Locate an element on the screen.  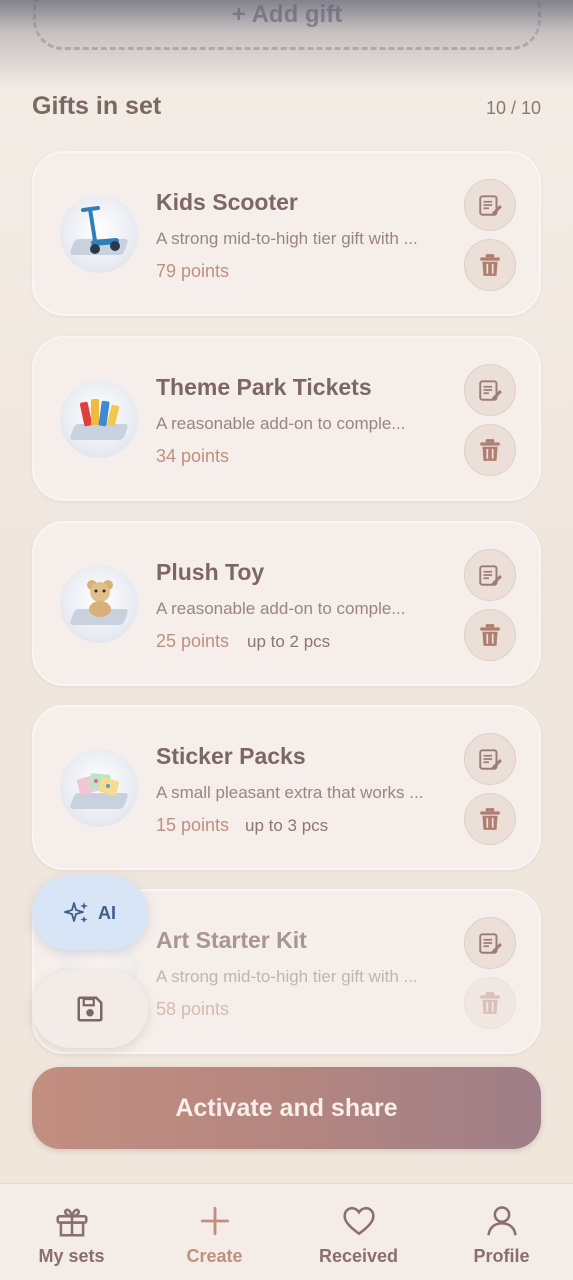
gift-quantity-limit: up to 2 pcs is located at coordinates (289, 641).